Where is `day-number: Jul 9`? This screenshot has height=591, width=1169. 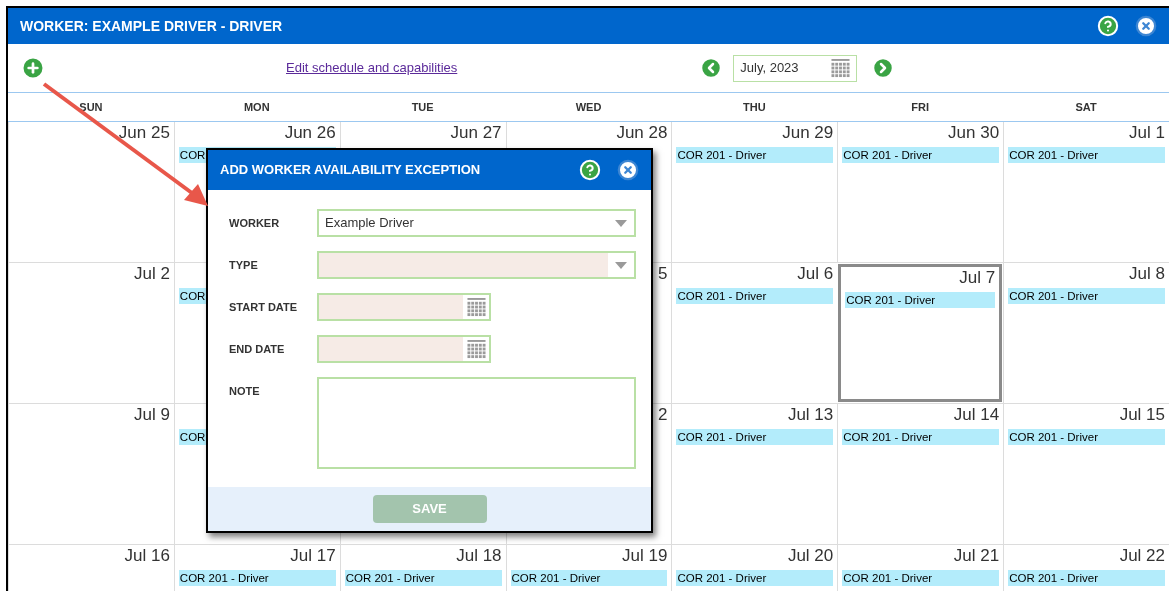 day-number: Jul 9 is located at coordinates (151, 415).